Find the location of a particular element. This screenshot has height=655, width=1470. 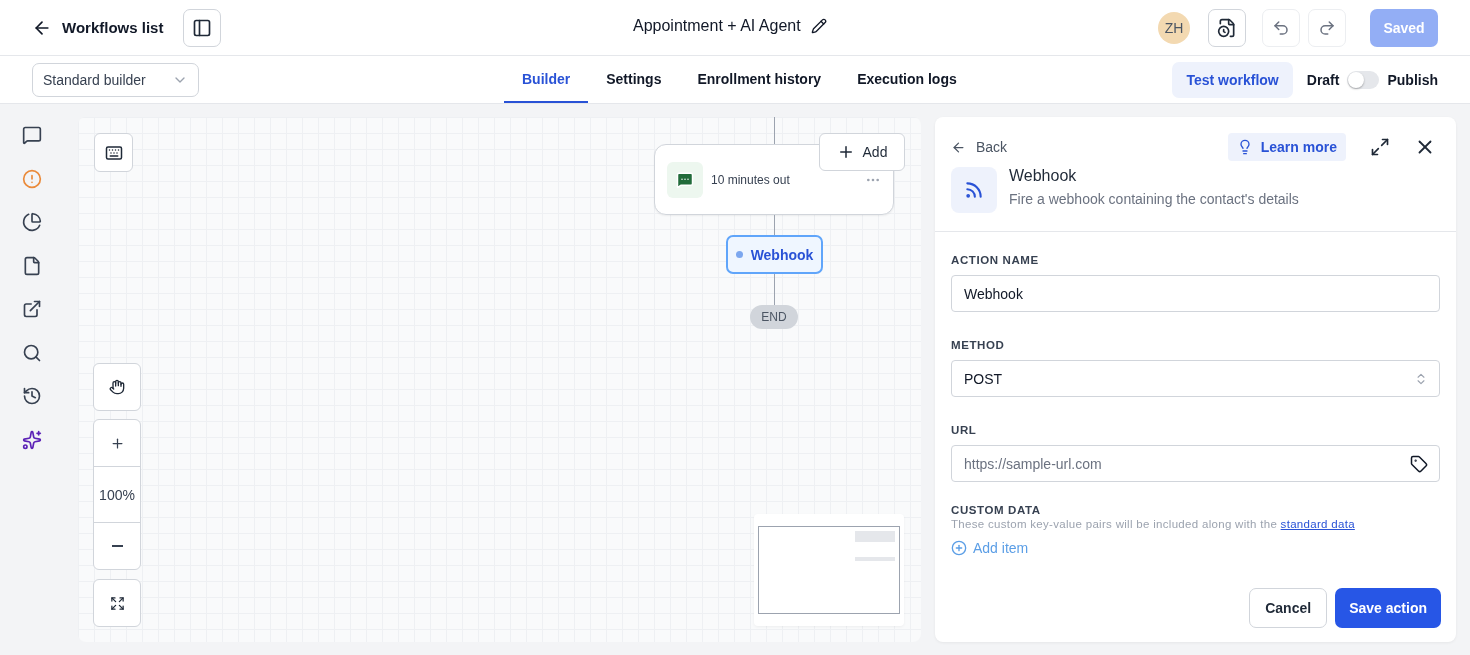

panel-description: Fire a webhook containing the contact's details is located at coordinates (1154, 199).